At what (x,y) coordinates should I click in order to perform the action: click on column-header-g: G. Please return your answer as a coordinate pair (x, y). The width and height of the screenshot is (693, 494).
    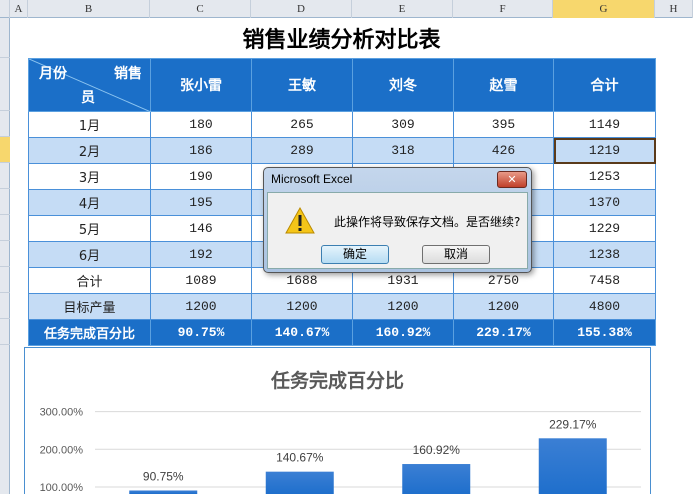
    Looking at the image, I should click on (604, 9).